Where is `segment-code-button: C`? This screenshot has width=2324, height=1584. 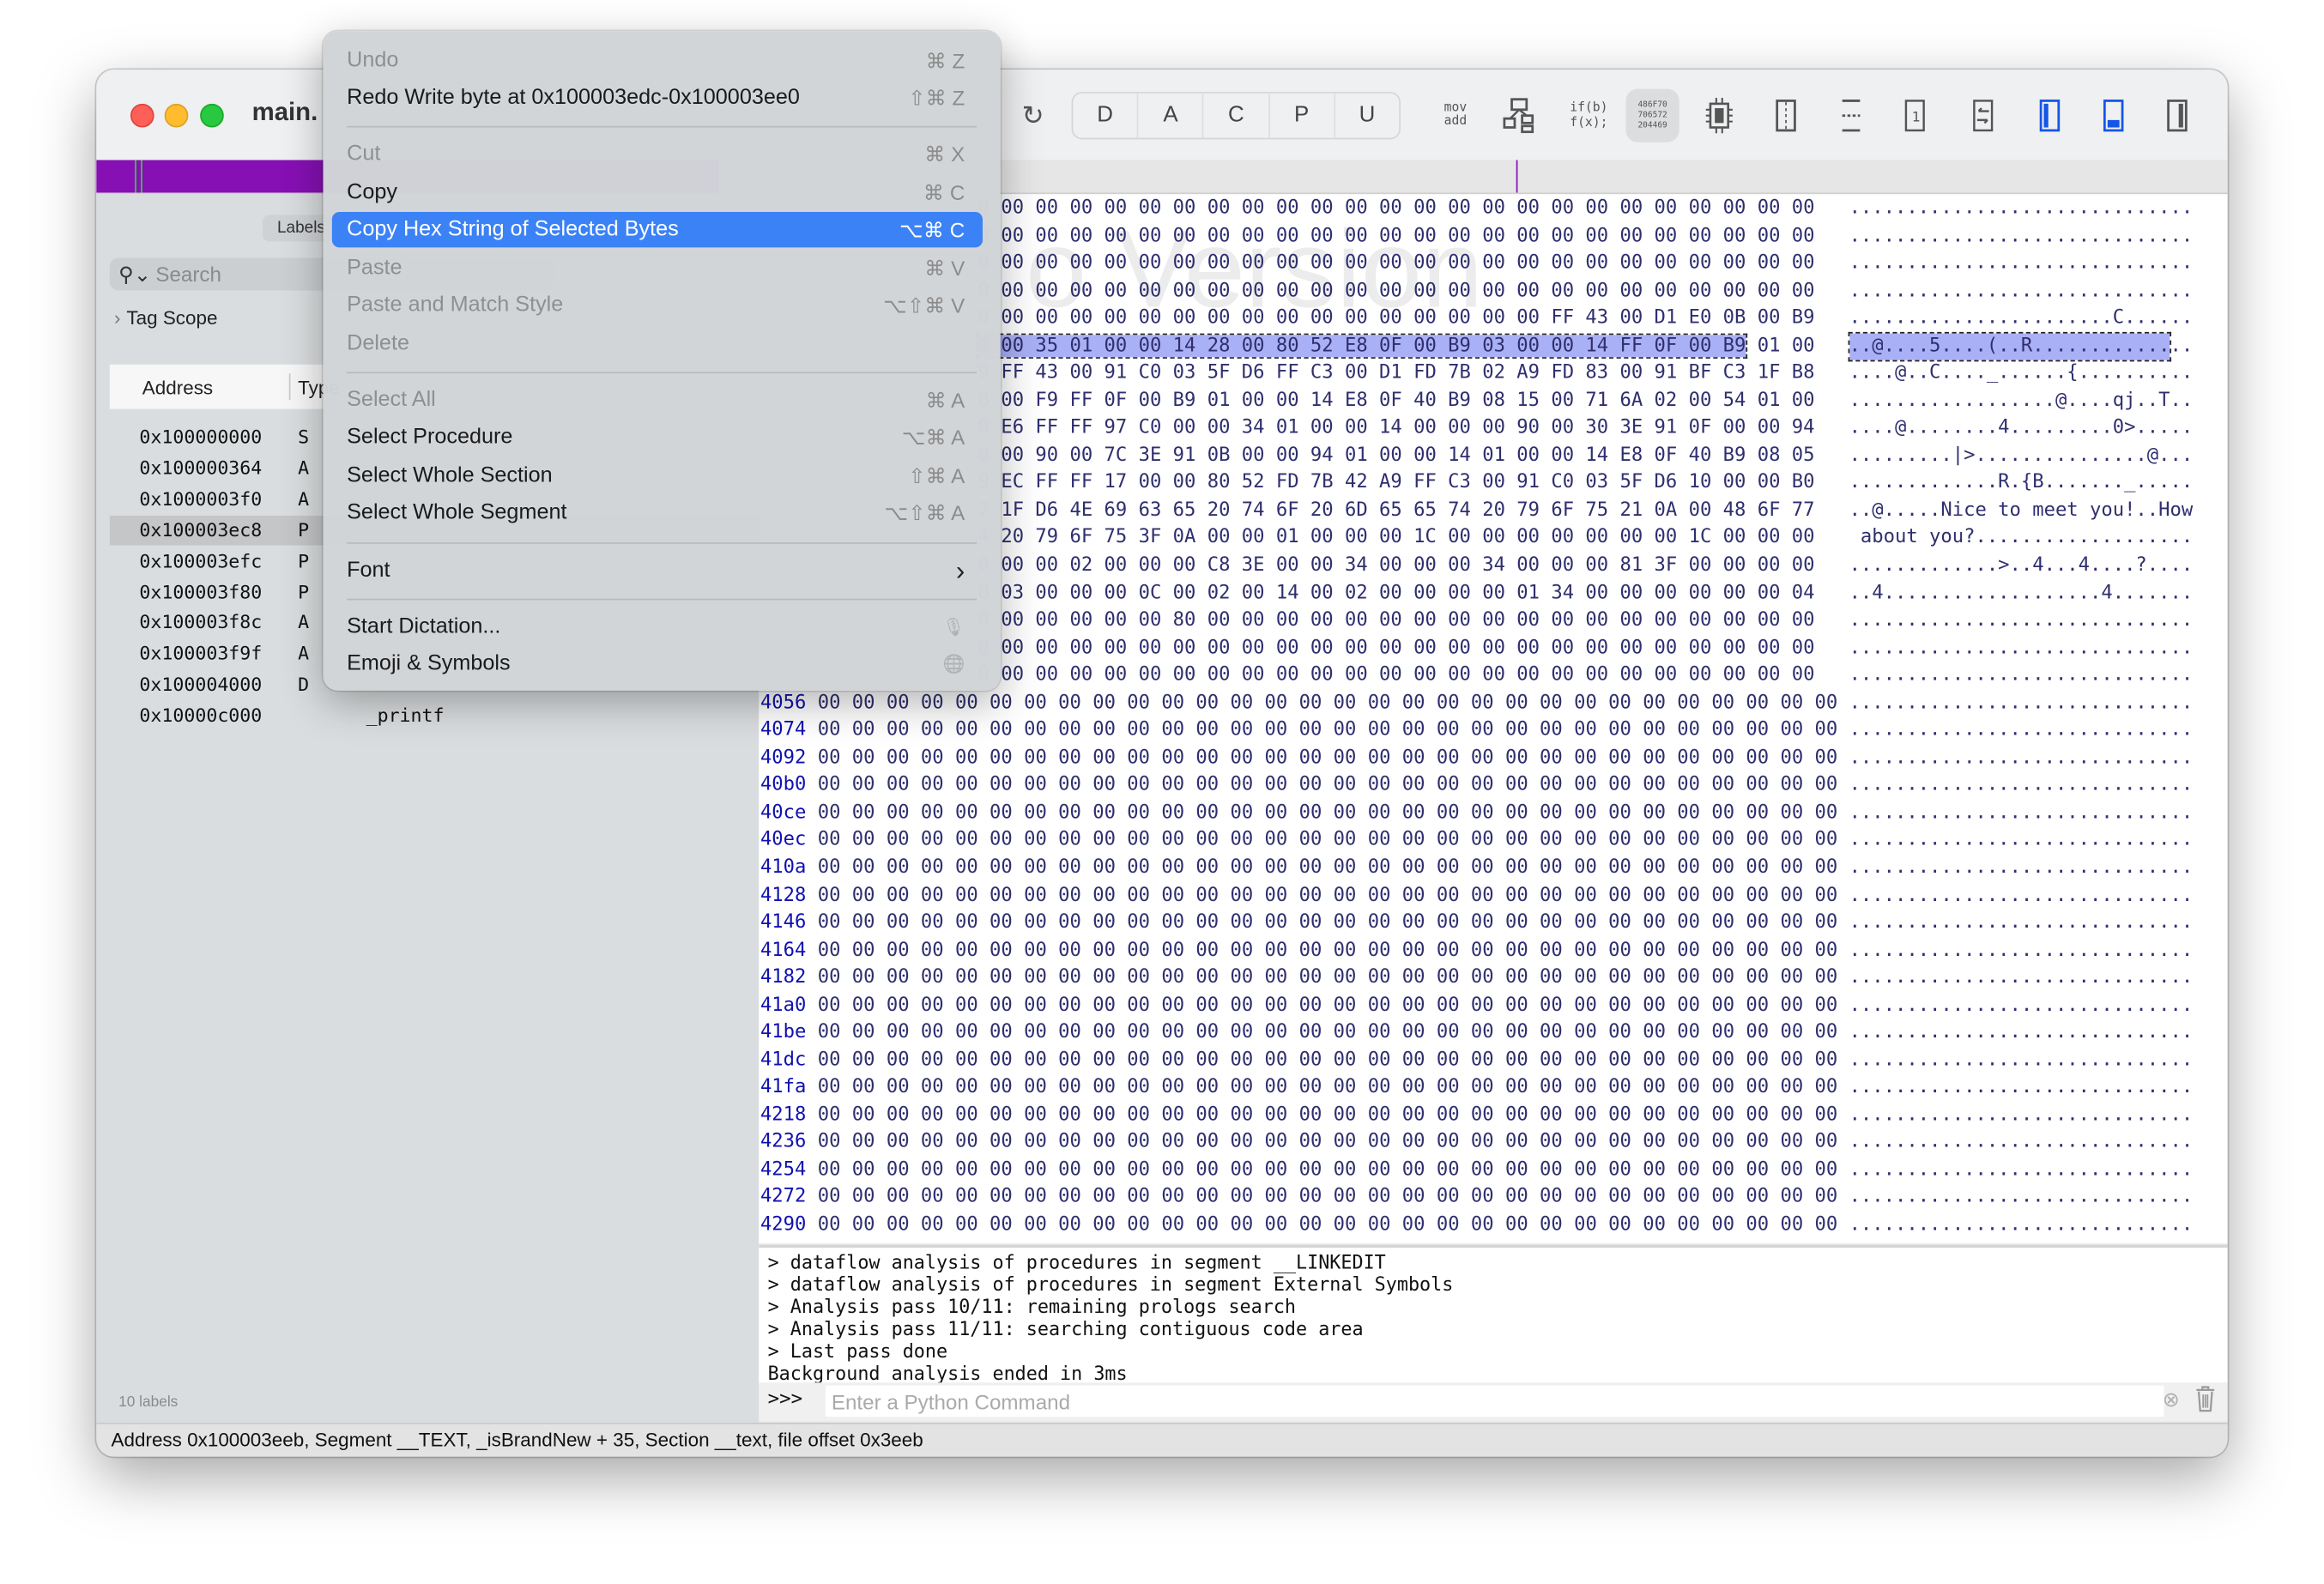
segment-code-button: C is located at coordinates (1237, 115).